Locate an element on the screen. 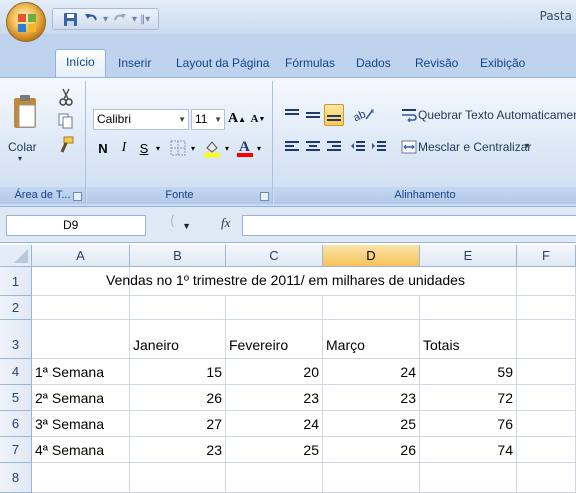  underline-button: S is located at coordinates (144, 148).